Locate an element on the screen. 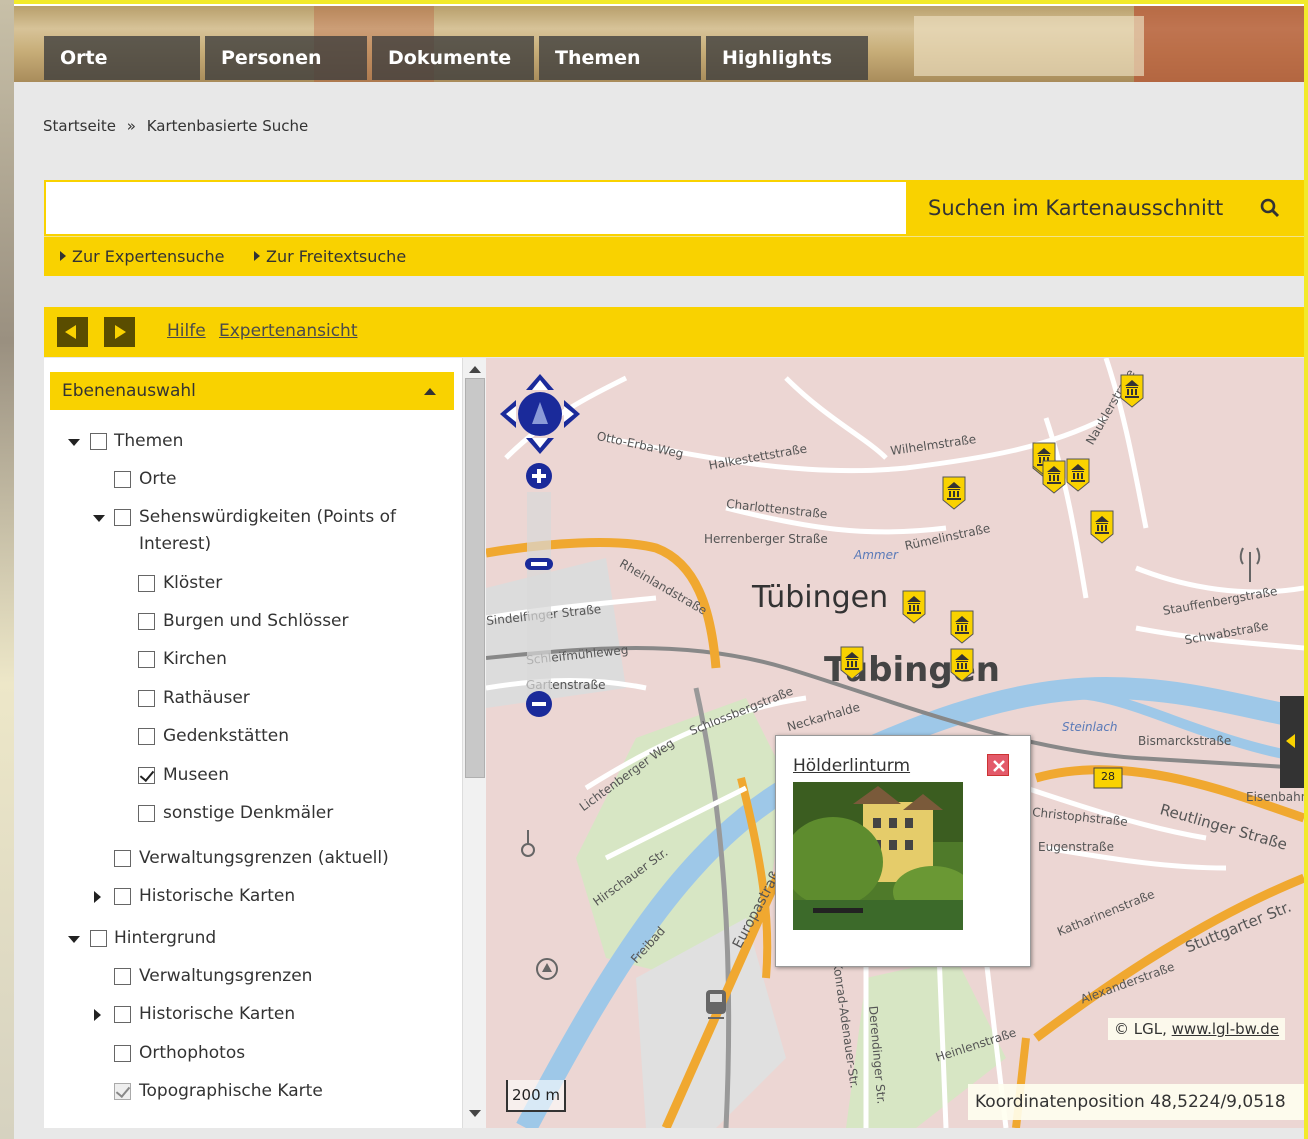 Image resolution: width=1308 pixels, height=1139 pixels. layer-hintergrund: Hintergrund is located at coordinates (249, 938).